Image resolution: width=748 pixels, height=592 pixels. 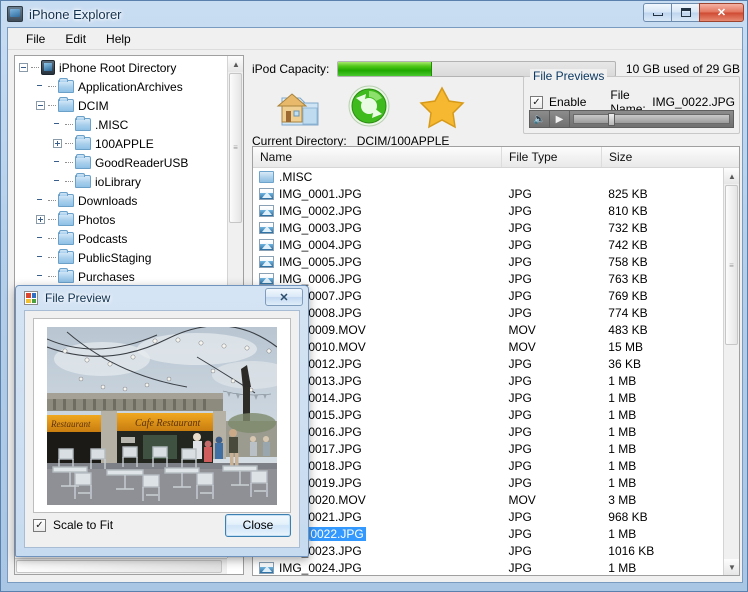 I want to click on tree-scroll-up-button: ▲, so click(x=235, y=64).